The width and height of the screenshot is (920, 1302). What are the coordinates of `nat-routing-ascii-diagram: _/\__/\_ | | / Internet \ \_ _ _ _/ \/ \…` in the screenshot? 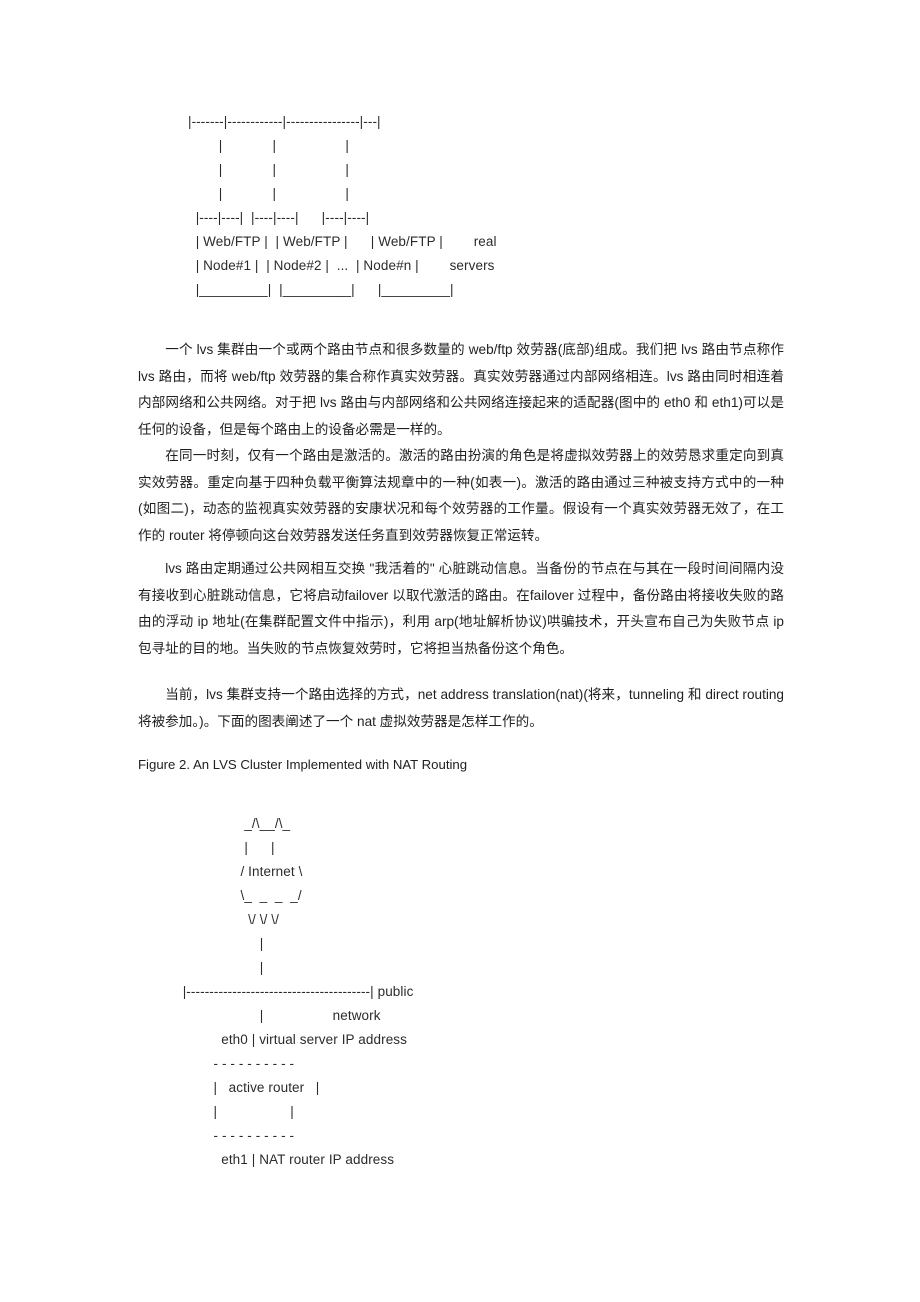 It's located at (298, 991).